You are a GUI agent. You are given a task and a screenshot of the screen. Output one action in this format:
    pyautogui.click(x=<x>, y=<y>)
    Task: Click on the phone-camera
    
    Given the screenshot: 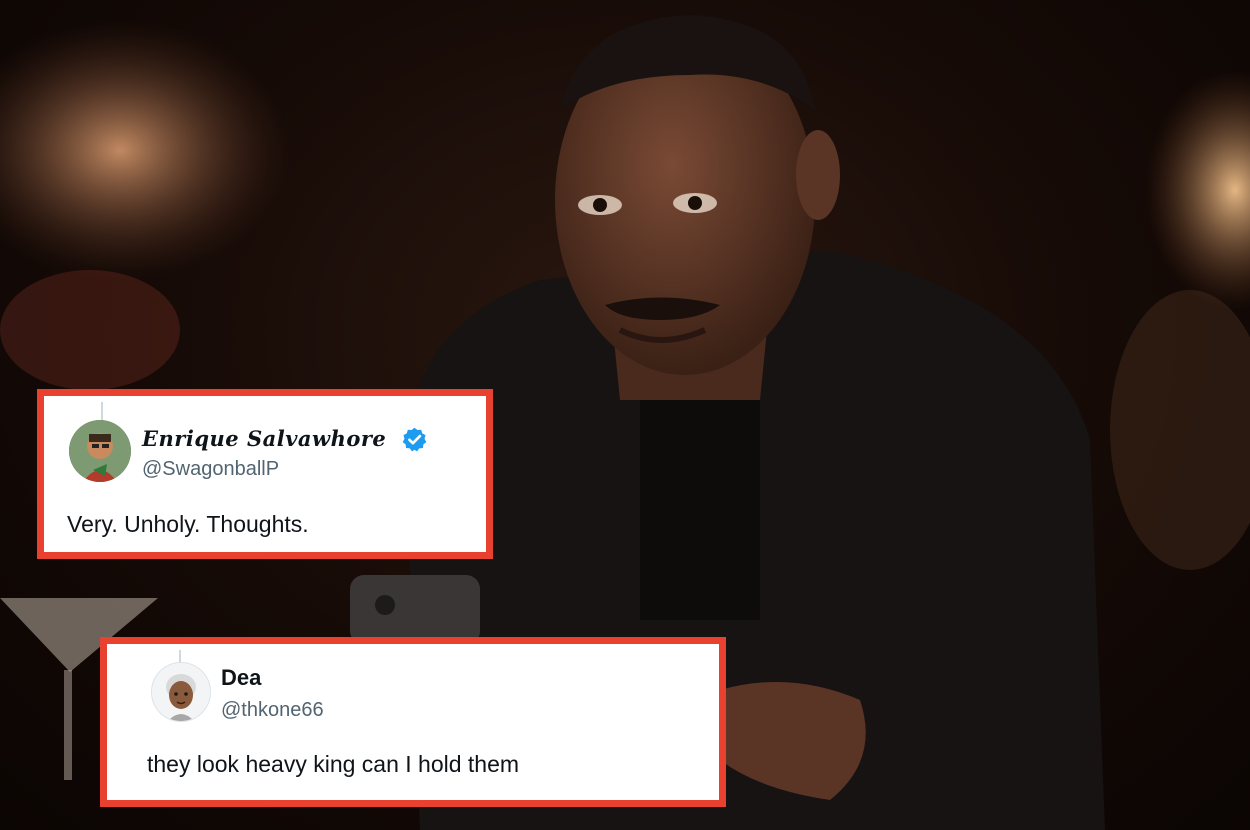 What is the action you would take?
    pyautogui.click(x=385, y=605)
    